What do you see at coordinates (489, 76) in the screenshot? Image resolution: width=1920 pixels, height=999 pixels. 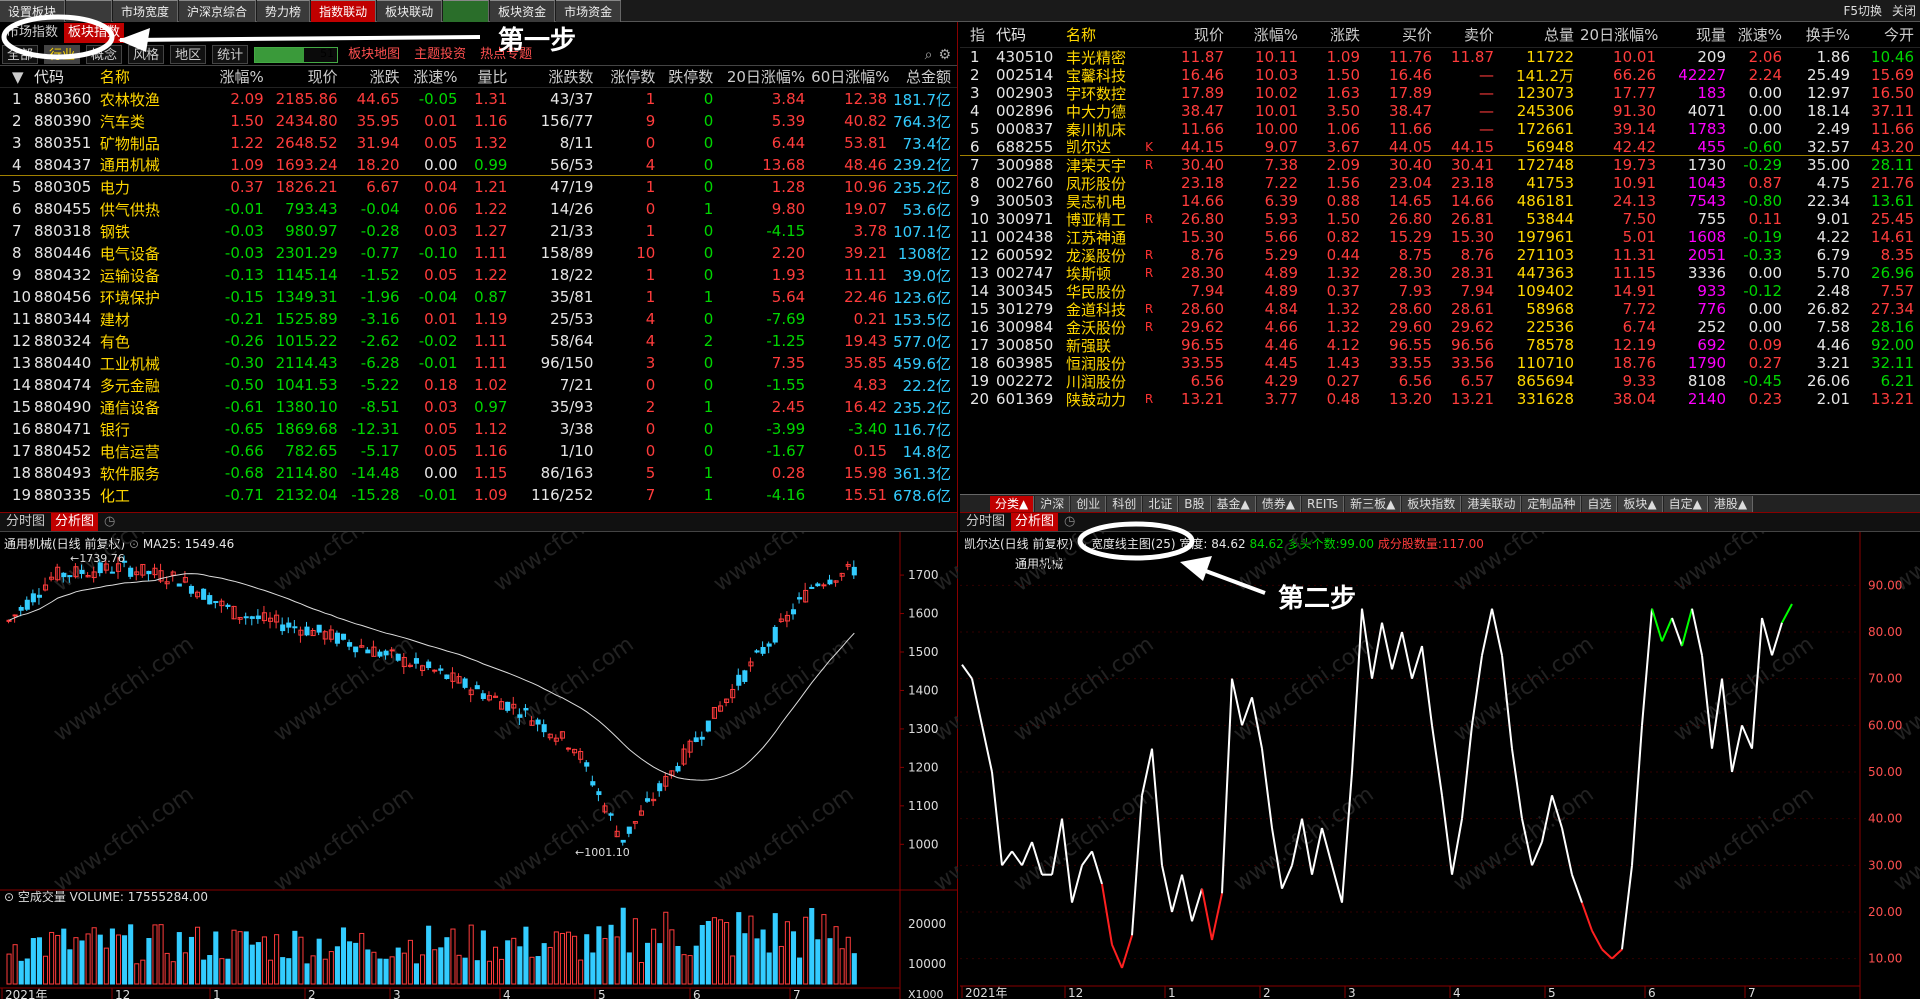 I see `left-header-7: 量比` at bounding box center [489, 76].